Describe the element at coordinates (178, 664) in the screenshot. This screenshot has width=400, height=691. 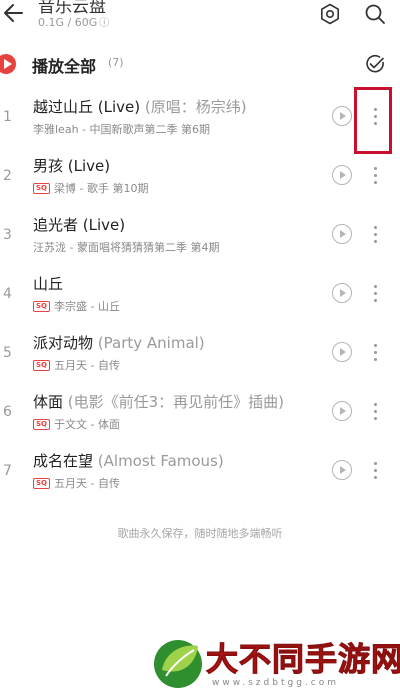
I see `leaf-logo-icon` at that location.